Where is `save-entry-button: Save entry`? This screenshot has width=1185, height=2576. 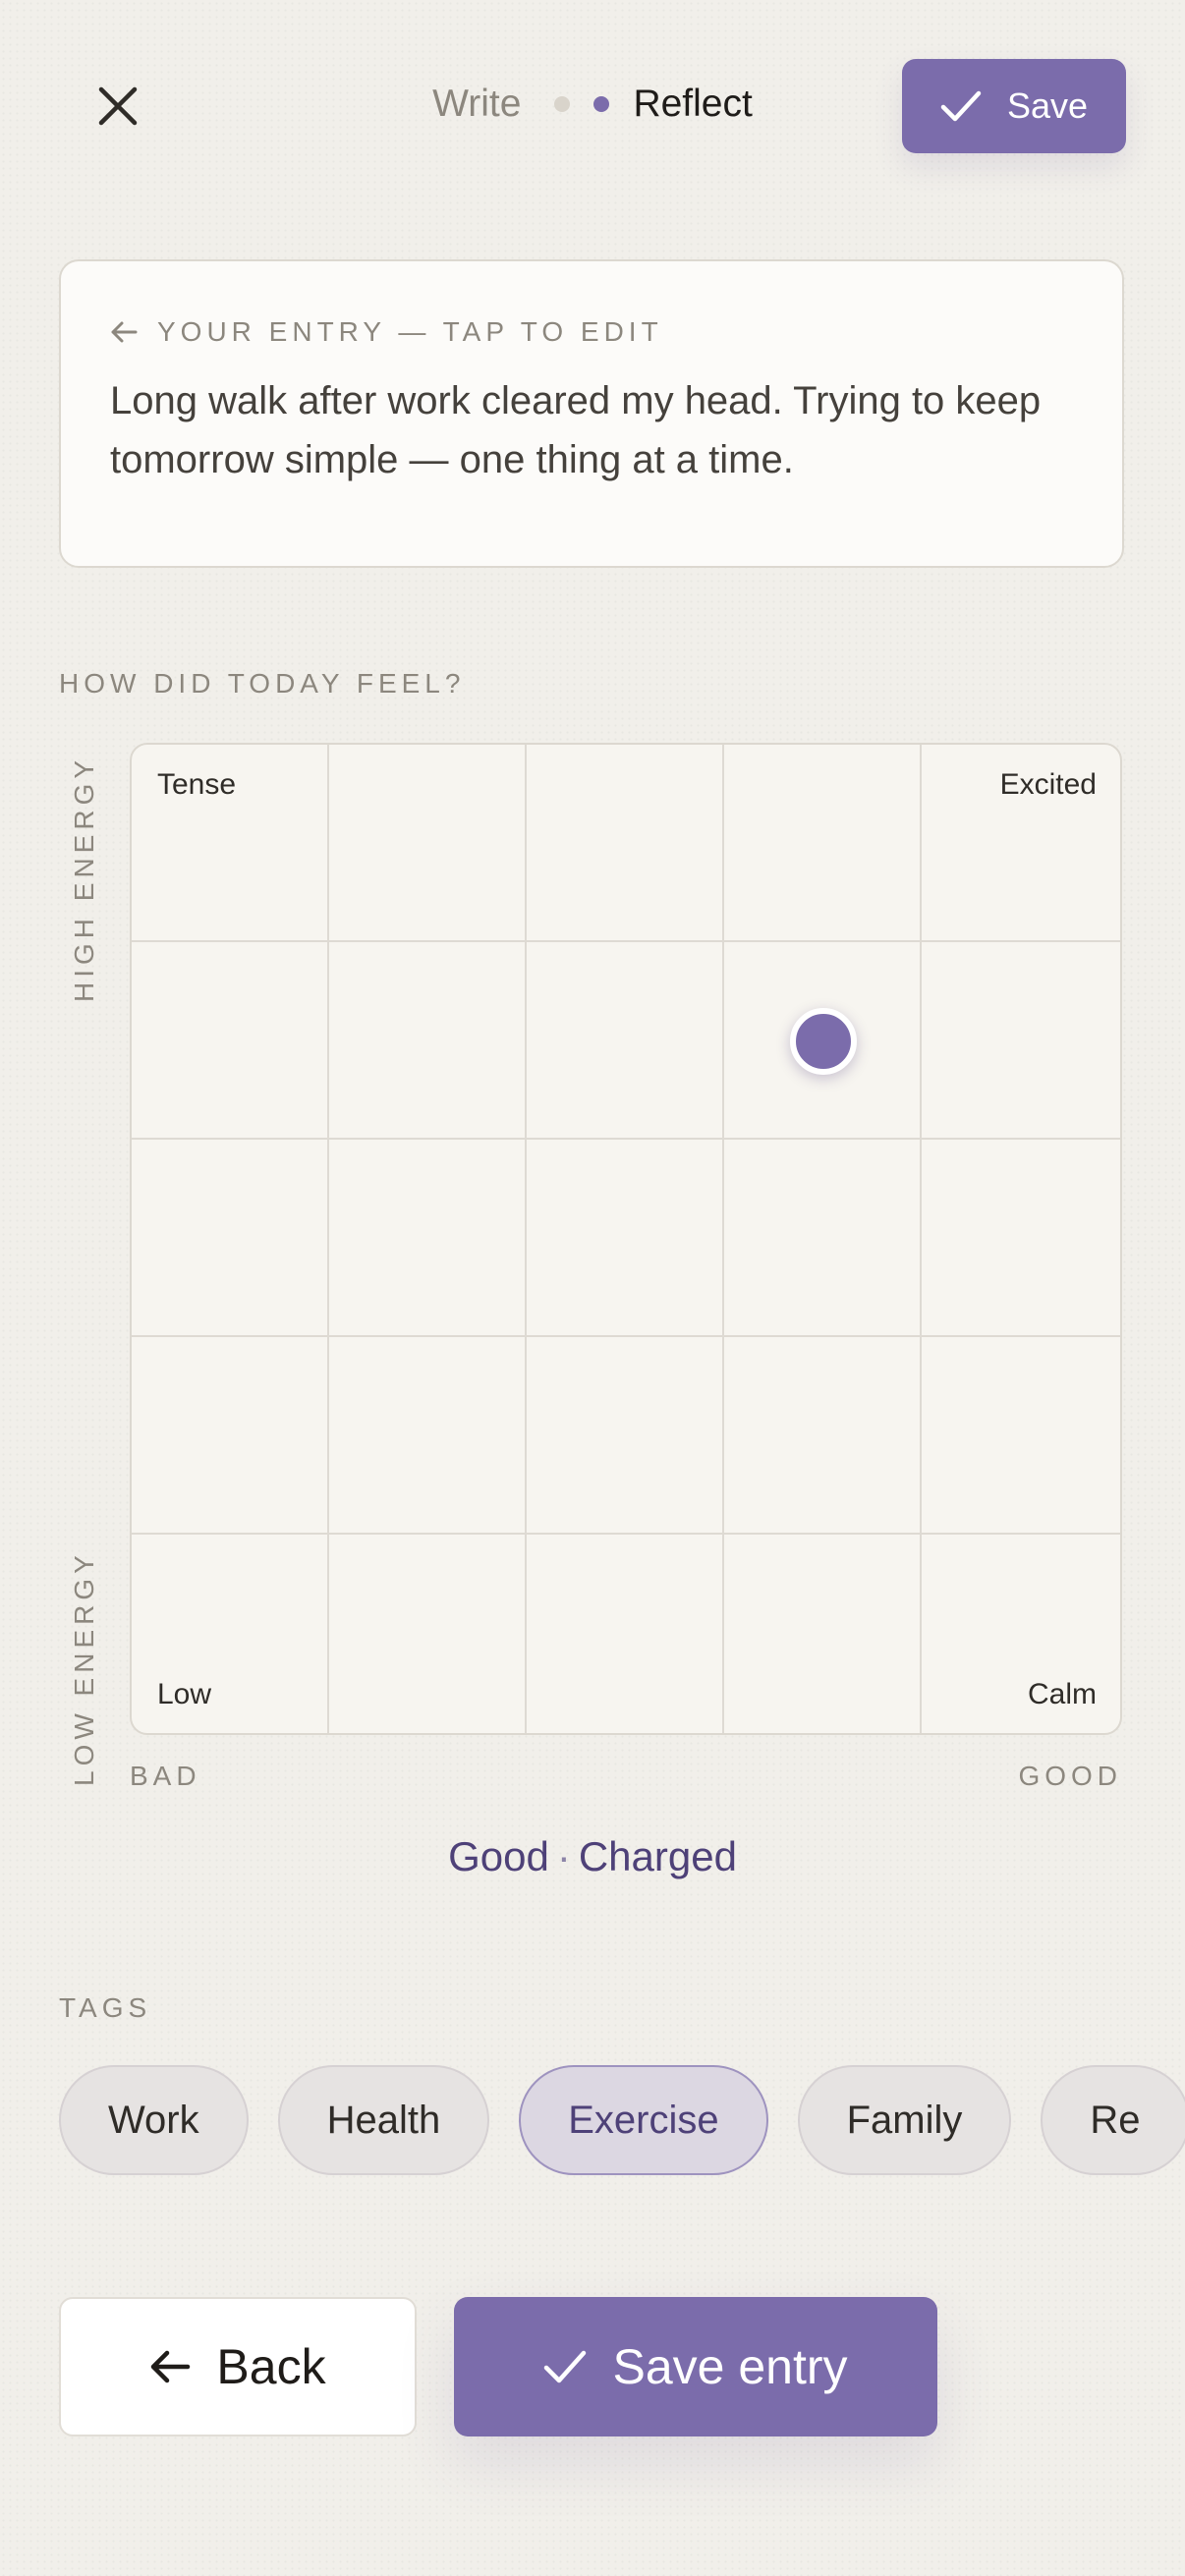 save-entry-button: Save entry is located at coordinates (695, 2366).